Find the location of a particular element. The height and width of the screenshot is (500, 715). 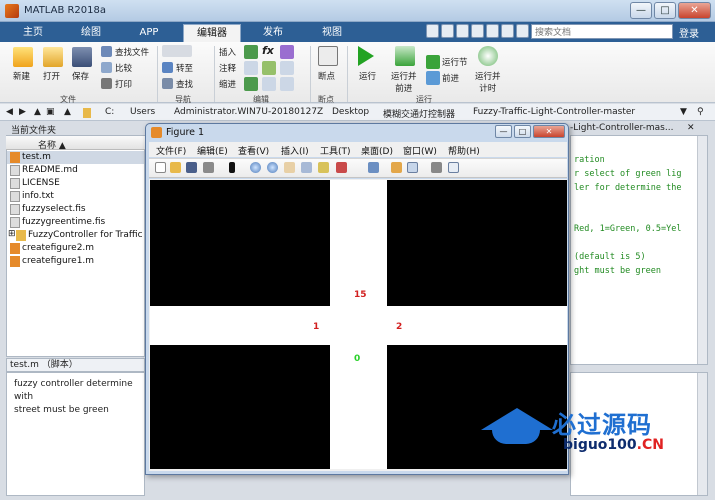

address-search-icon: ⚲ is located at coordinates (700, 112).